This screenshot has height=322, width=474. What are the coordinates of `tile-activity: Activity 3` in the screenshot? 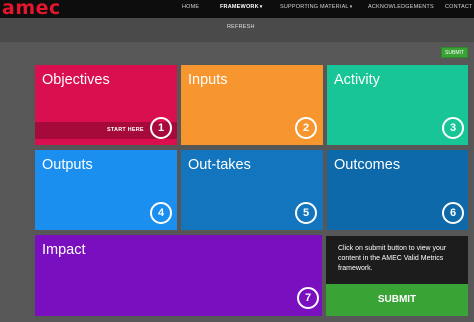 It's located at (397, 105).